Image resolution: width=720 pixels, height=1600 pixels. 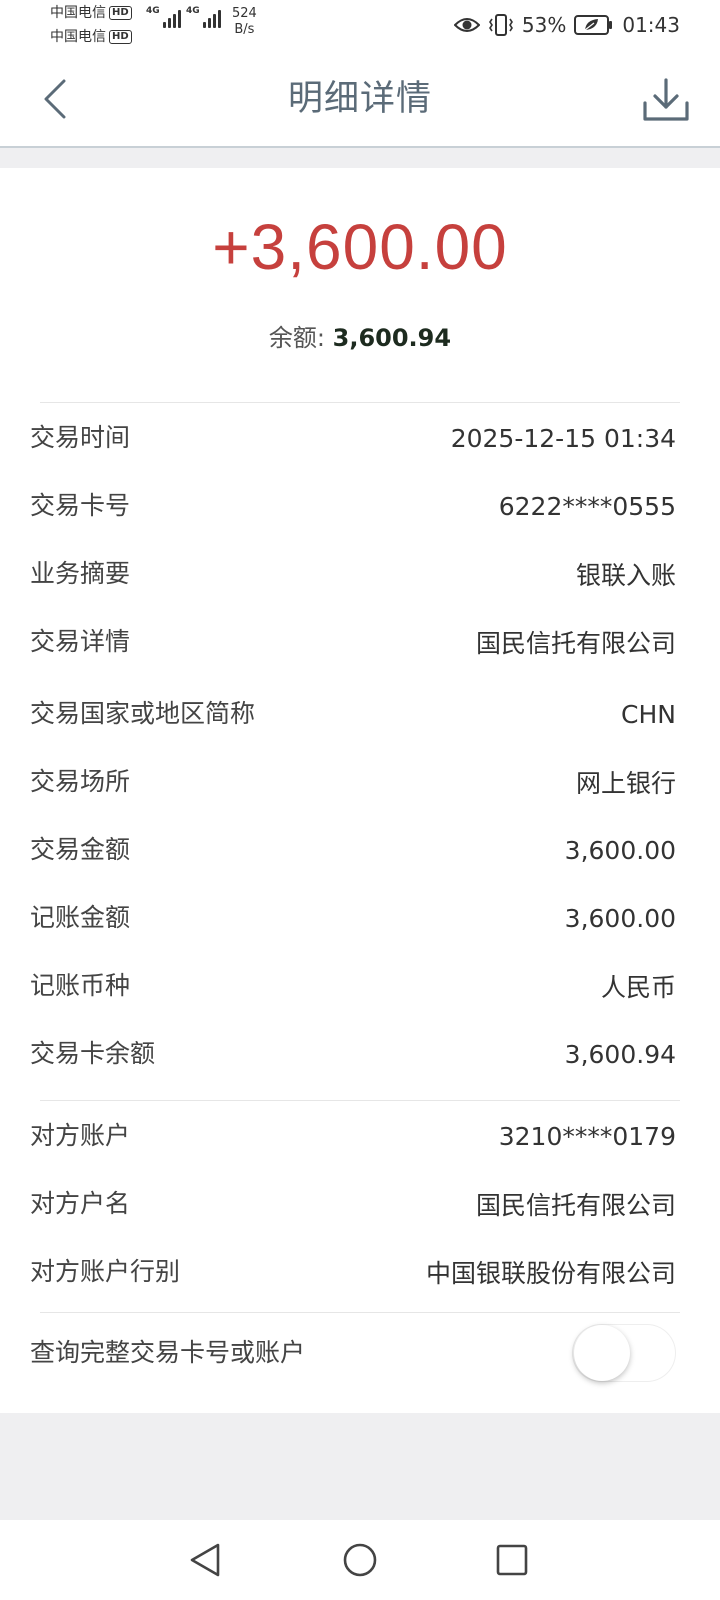 What do you see at coordinates (466, 25) in the screenshot?
I see `eye-icon` at bounding box center [466, 25].